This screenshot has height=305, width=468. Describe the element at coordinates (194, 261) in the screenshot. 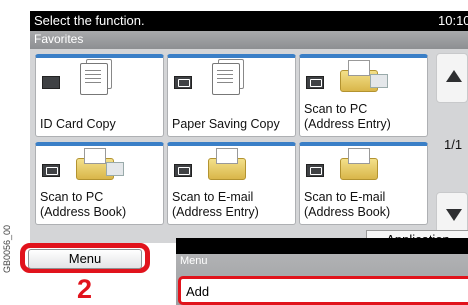

I see `callout-title: Menu` at that location.